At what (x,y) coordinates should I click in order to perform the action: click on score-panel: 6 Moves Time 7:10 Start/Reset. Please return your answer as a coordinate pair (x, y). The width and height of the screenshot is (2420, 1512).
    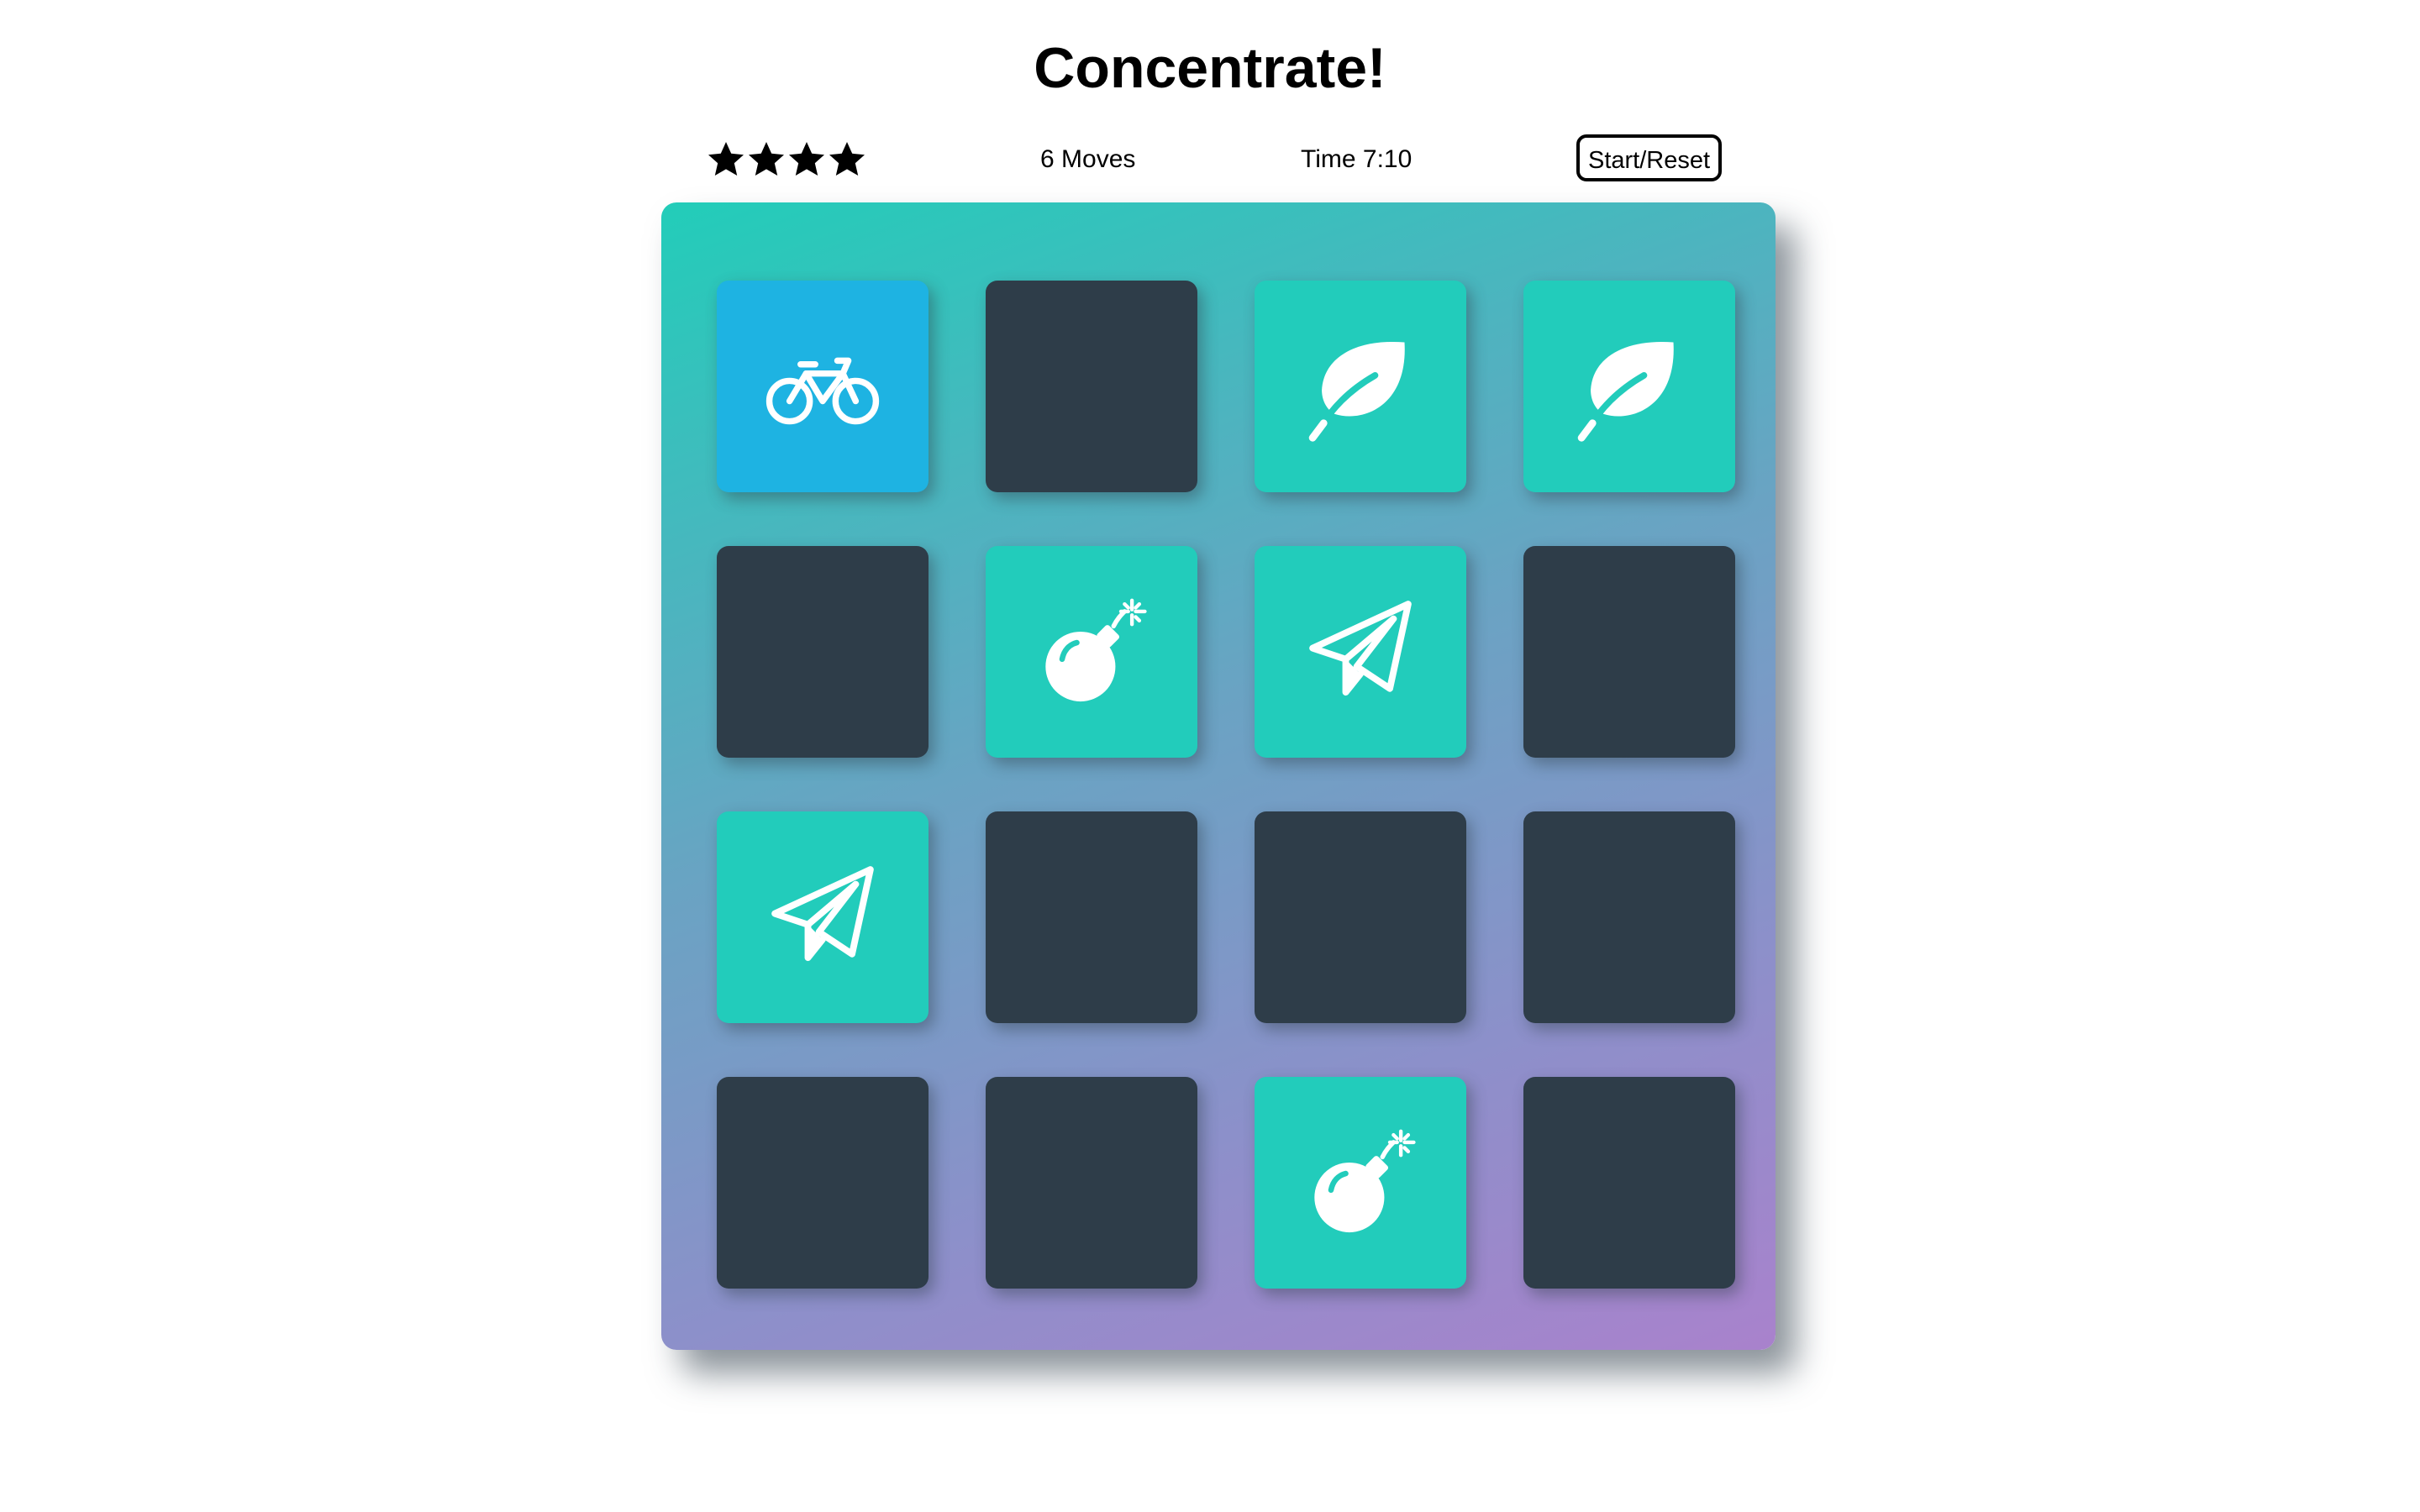
    Looking at the image, I should click on (1214, 159).